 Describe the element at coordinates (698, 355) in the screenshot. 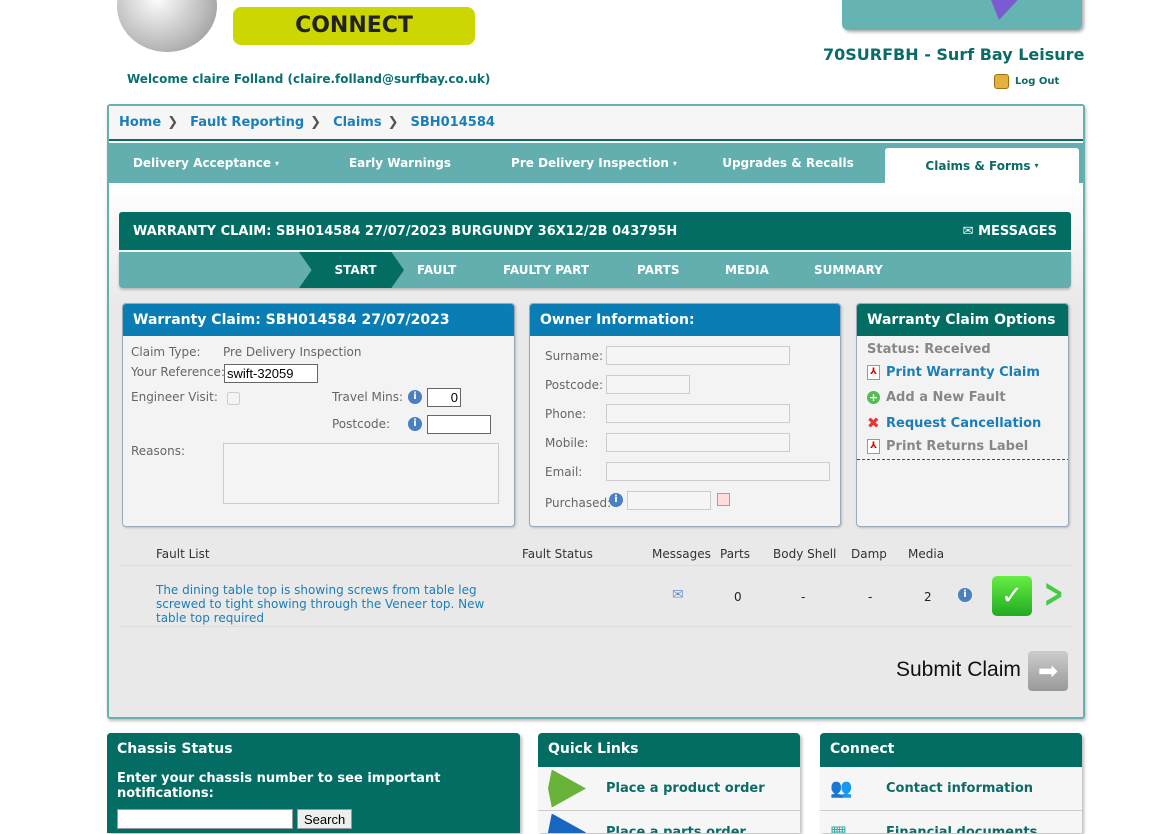

I see `surname-input` at that location.